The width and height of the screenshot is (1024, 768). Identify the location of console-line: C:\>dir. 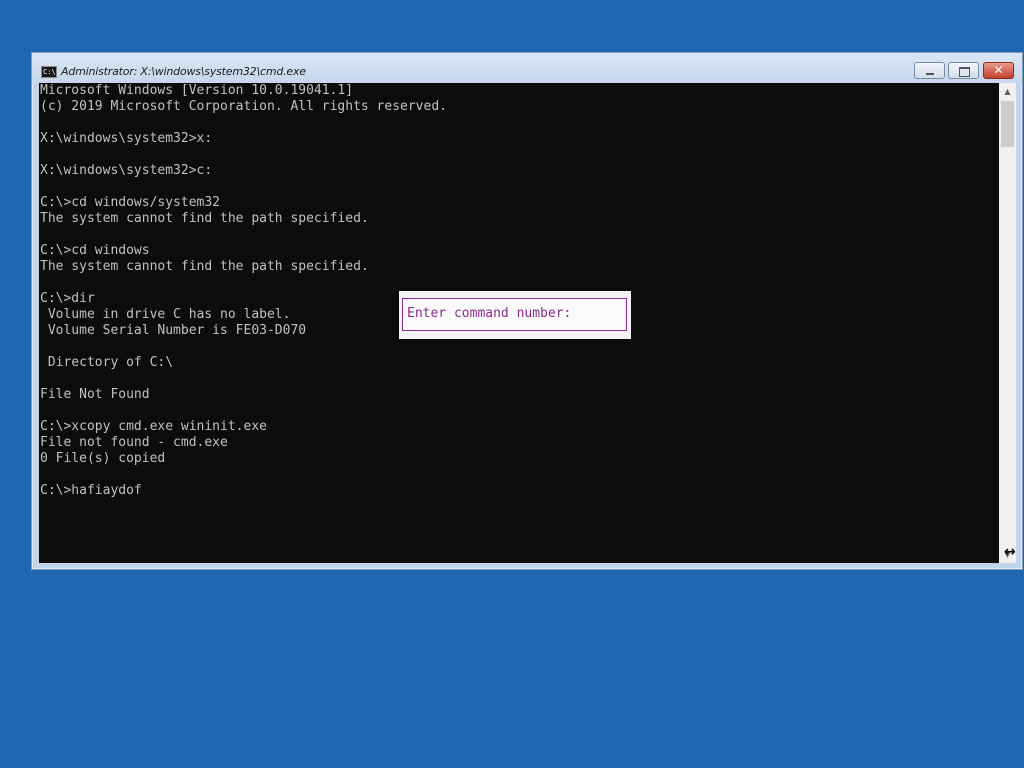
(67, 298).